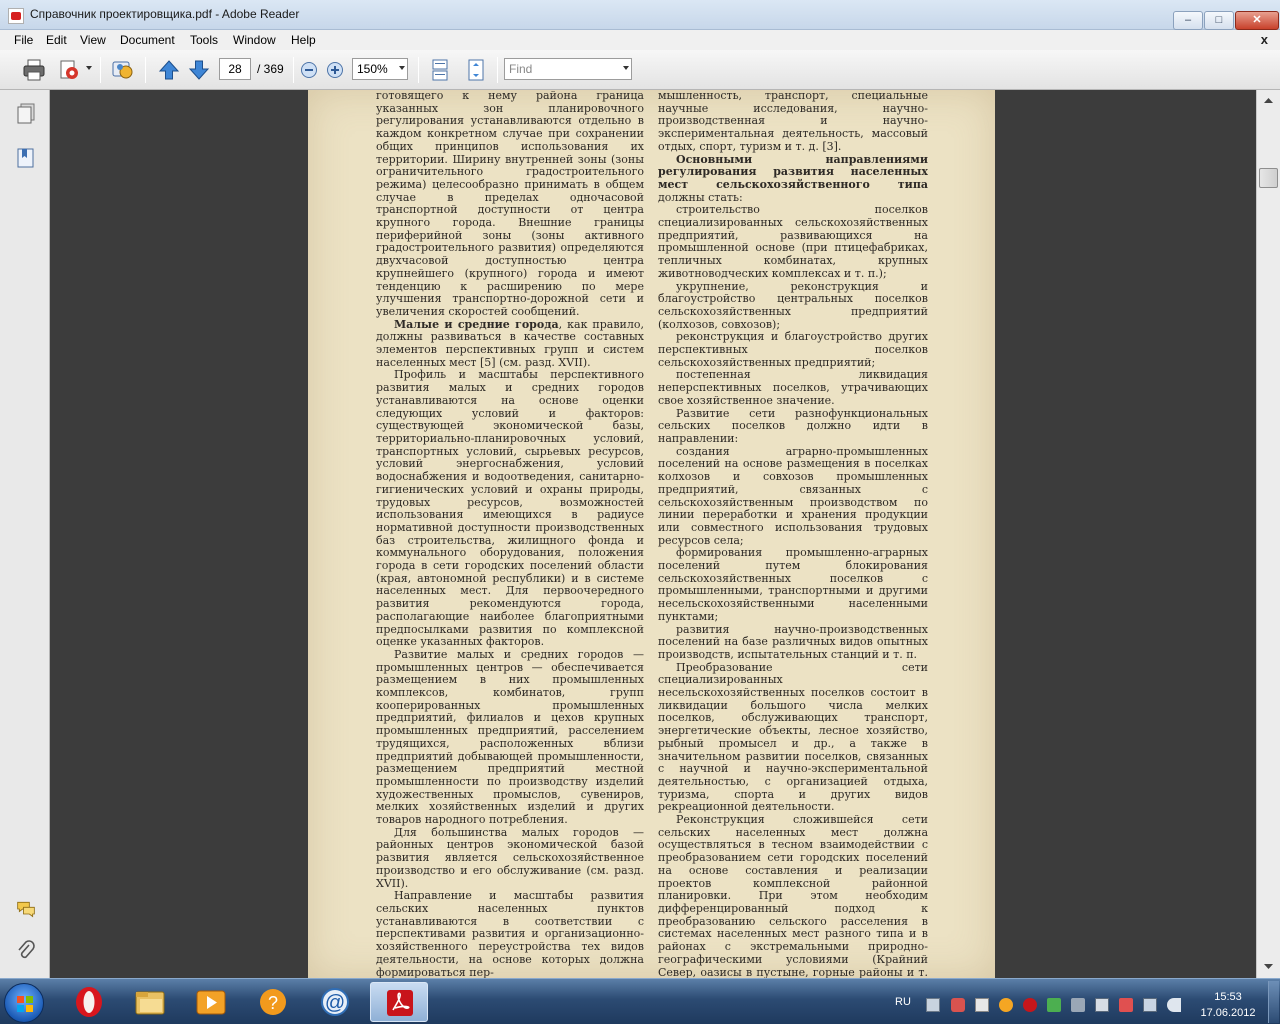 The image size is (1280, 1024). What do you see at coordinates (89, 1002) in the screenshot?
I see `opera-icon` at bounding box center [89, 1002].